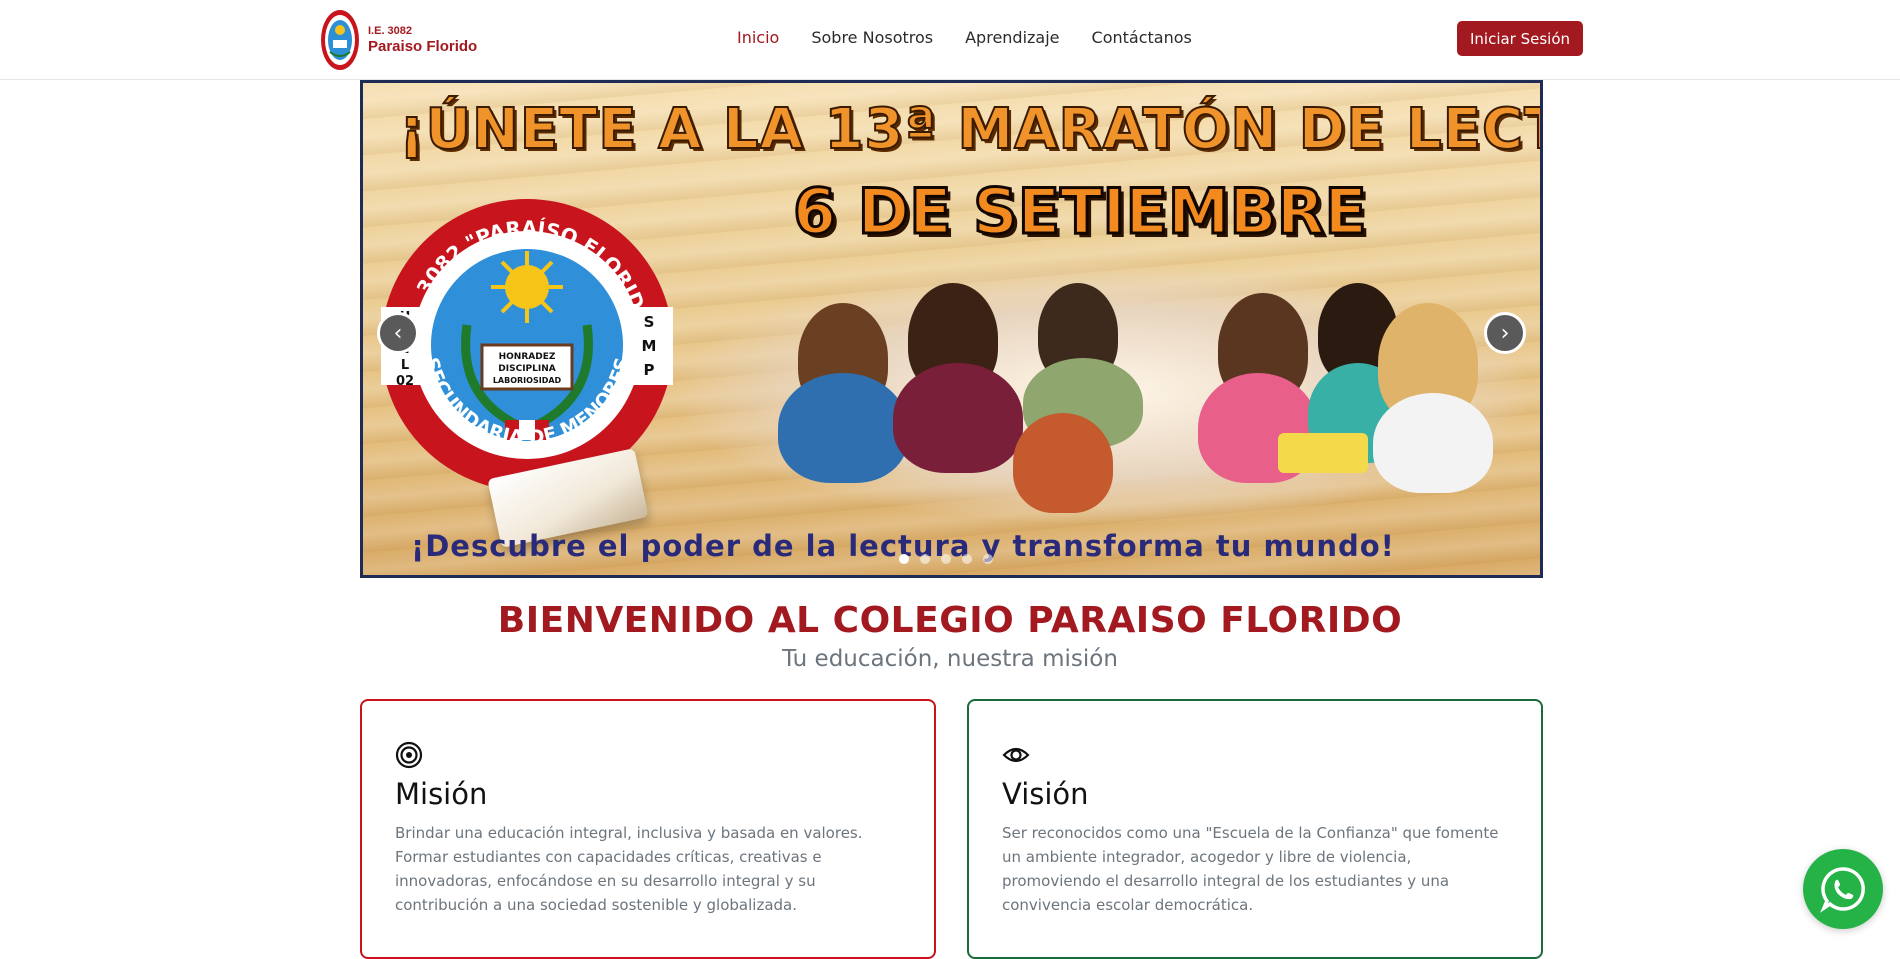  I want to click on whatsapp-icon, so click(1842, 890).